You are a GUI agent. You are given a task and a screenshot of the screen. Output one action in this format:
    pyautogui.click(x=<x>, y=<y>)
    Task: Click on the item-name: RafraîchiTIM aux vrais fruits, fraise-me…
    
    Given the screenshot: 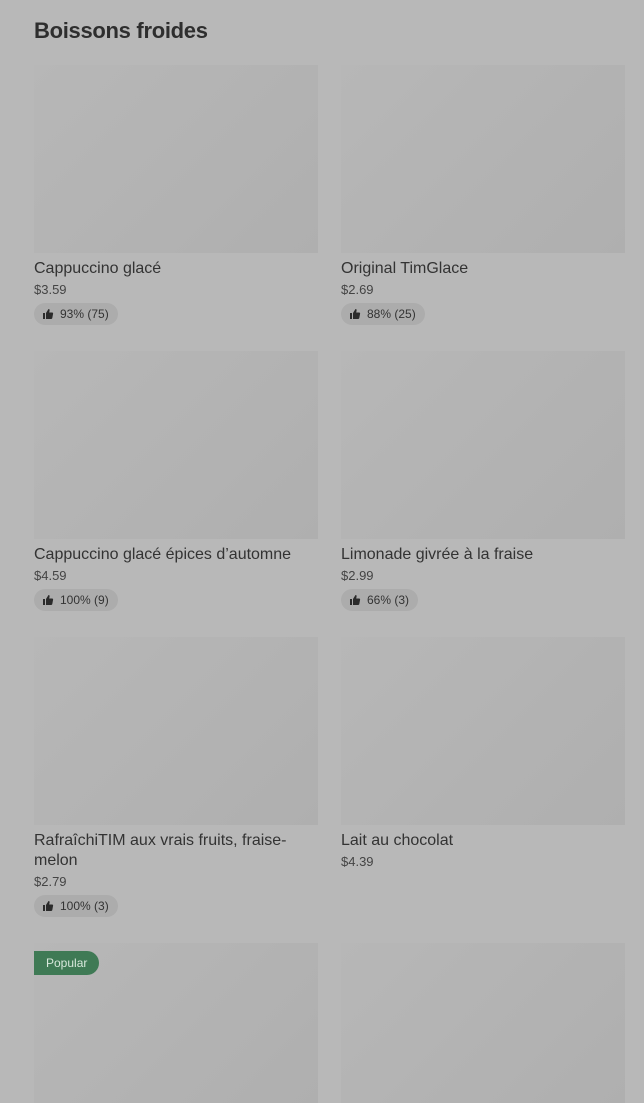 What is the action you would take?
    pyautogui.click(x=160, y=850)
    